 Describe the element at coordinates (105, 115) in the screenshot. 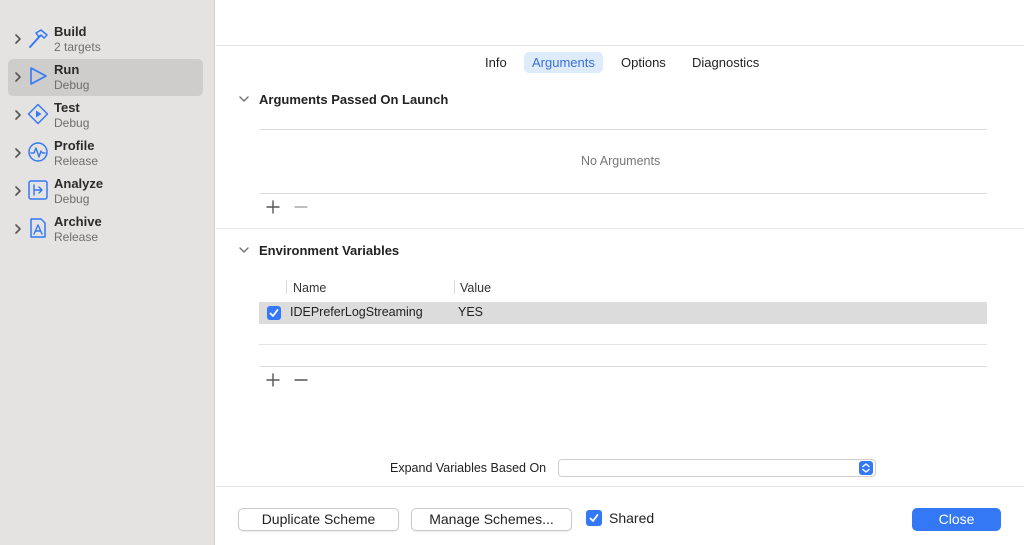

I see `sidebar-action-test: Test Debug` at that location.